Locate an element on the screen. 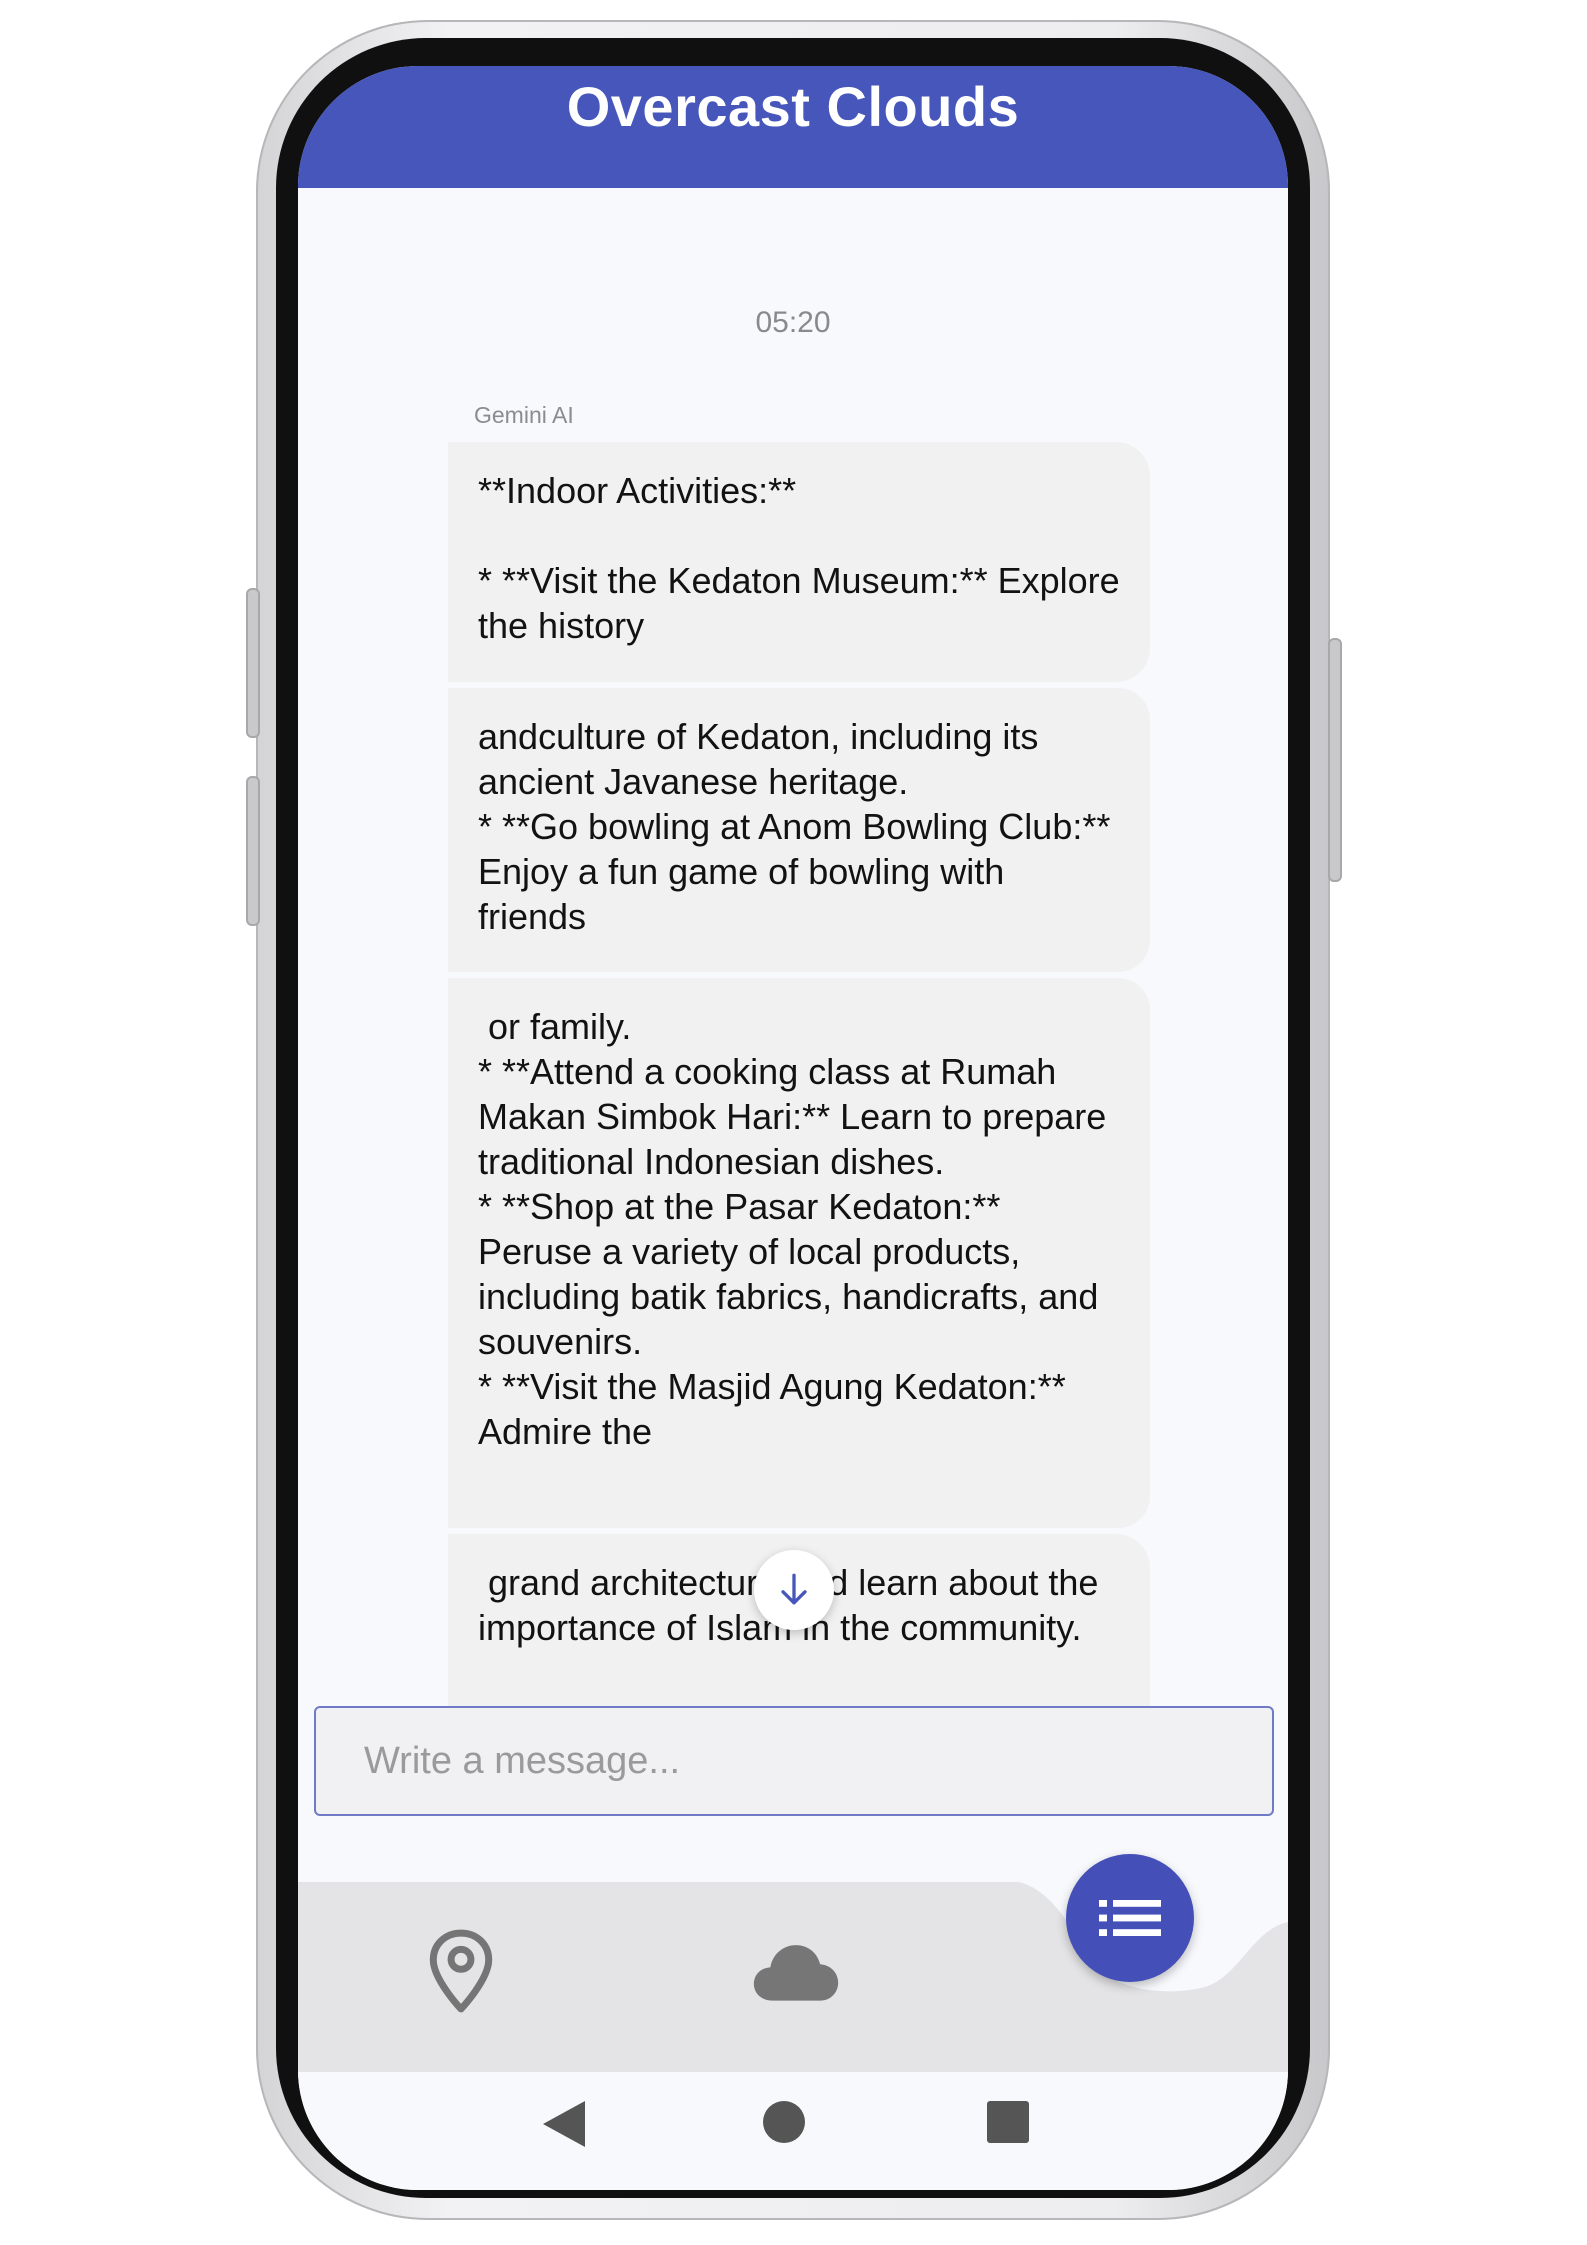  nav-weather-button is located at coordinates (796, 1970).